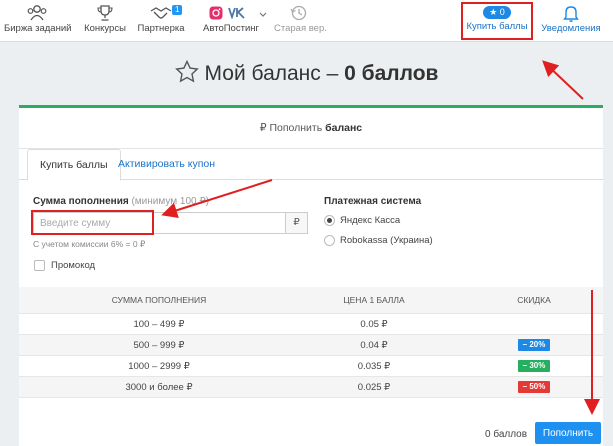 The height and width of the screenshot is (446, 613). What do you see at coordinates (329, 240) in the screenshot?
I see `radio-robokassa` at bounding box center [329, 240].